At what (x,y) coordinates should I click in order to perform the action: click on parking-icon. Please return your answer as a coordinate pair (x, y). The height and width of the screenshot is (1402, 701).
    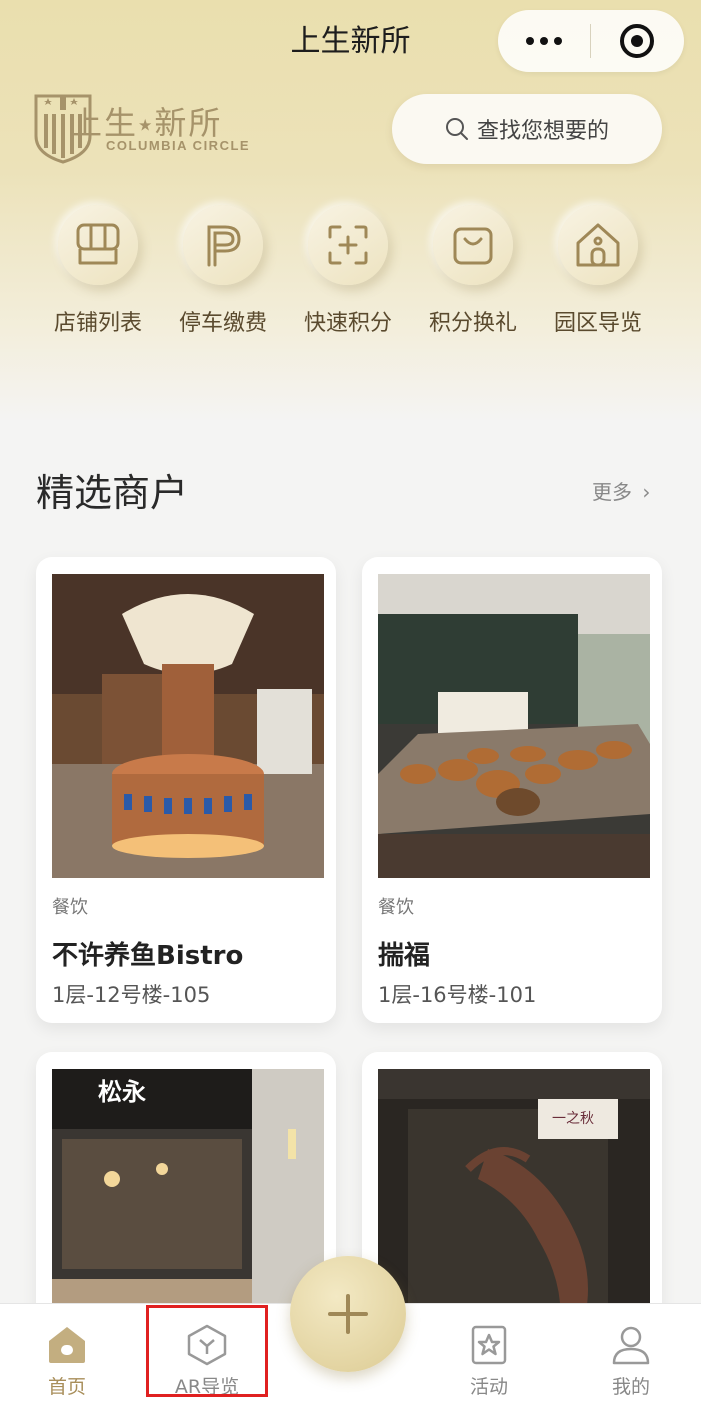
    Looking at the image, I should click on (224, 246).